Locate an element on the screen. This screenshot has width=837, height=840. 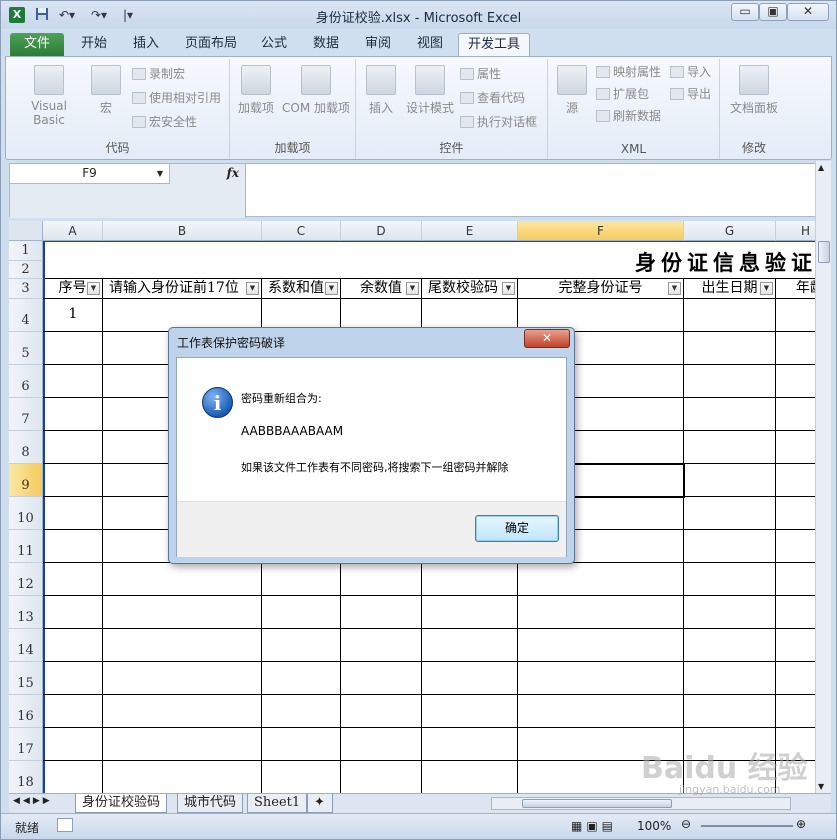
addins-button: 加载项 is located at coordinates (256, 90).